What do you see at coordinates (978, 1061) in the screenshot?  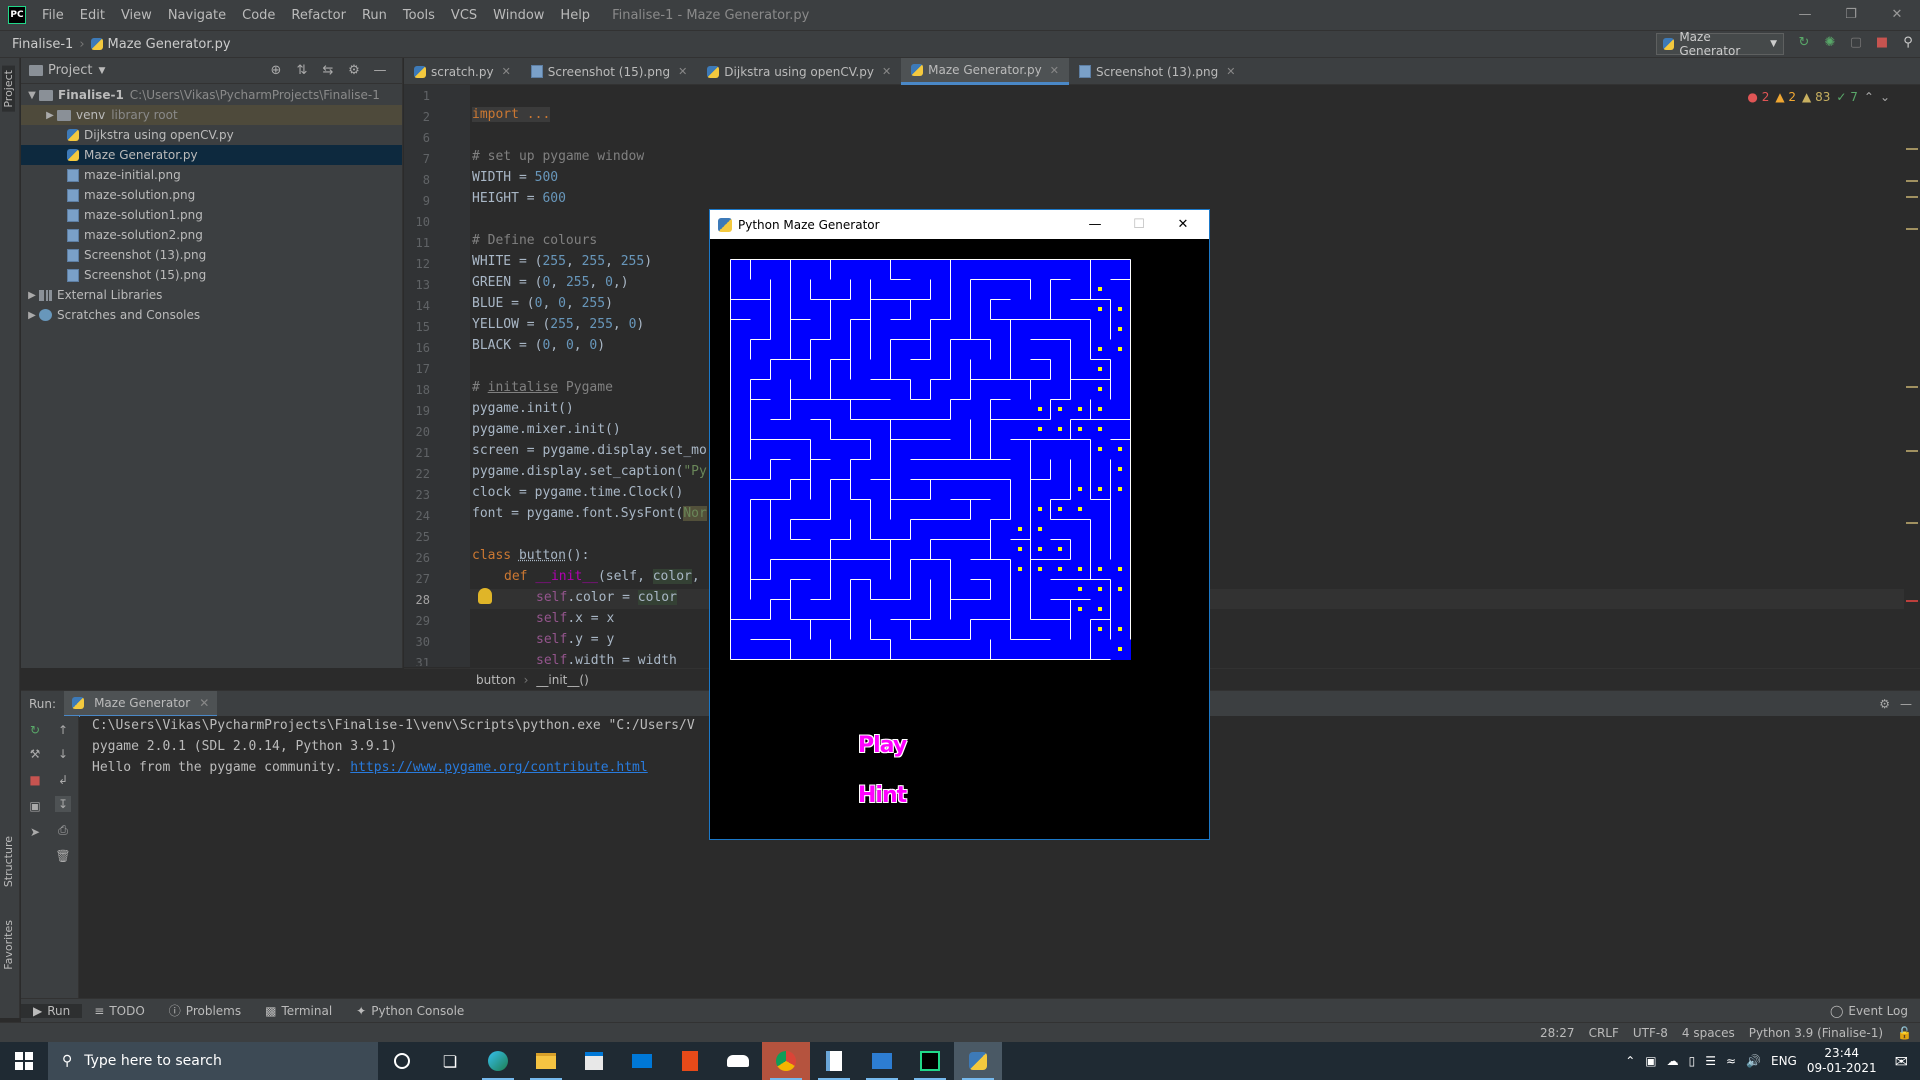 I see `python-taskbar-icon` at bounding box center [978, 1061].